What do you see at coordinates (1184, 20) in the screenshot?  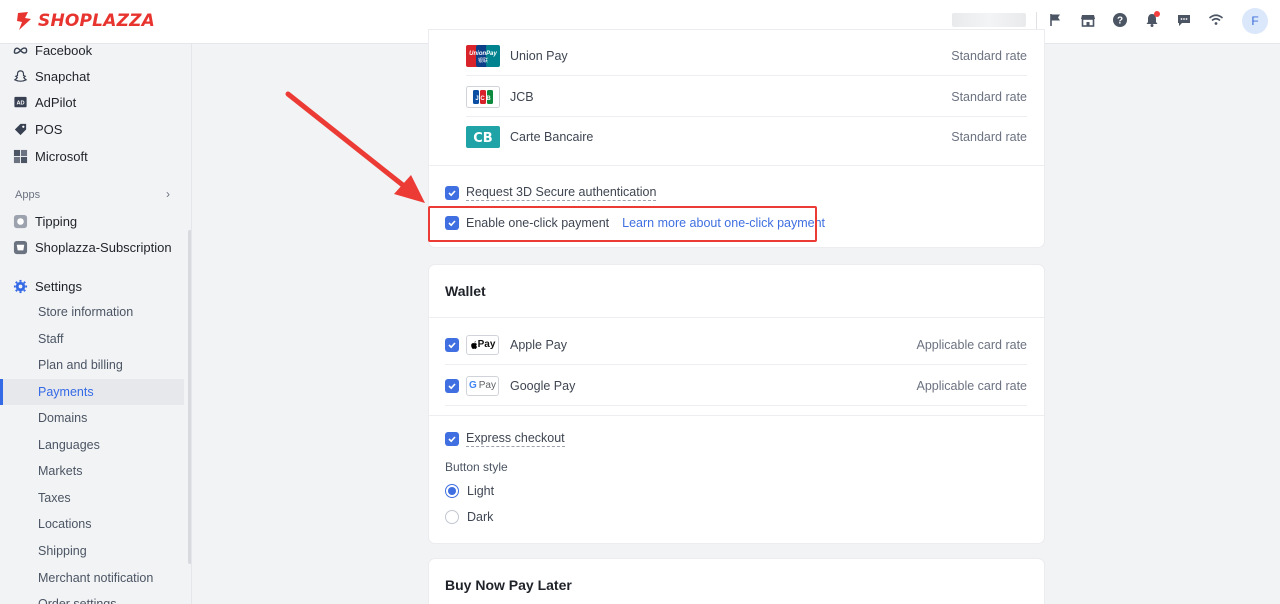 I see `chat-icon` at bounding box center [1184, 20].